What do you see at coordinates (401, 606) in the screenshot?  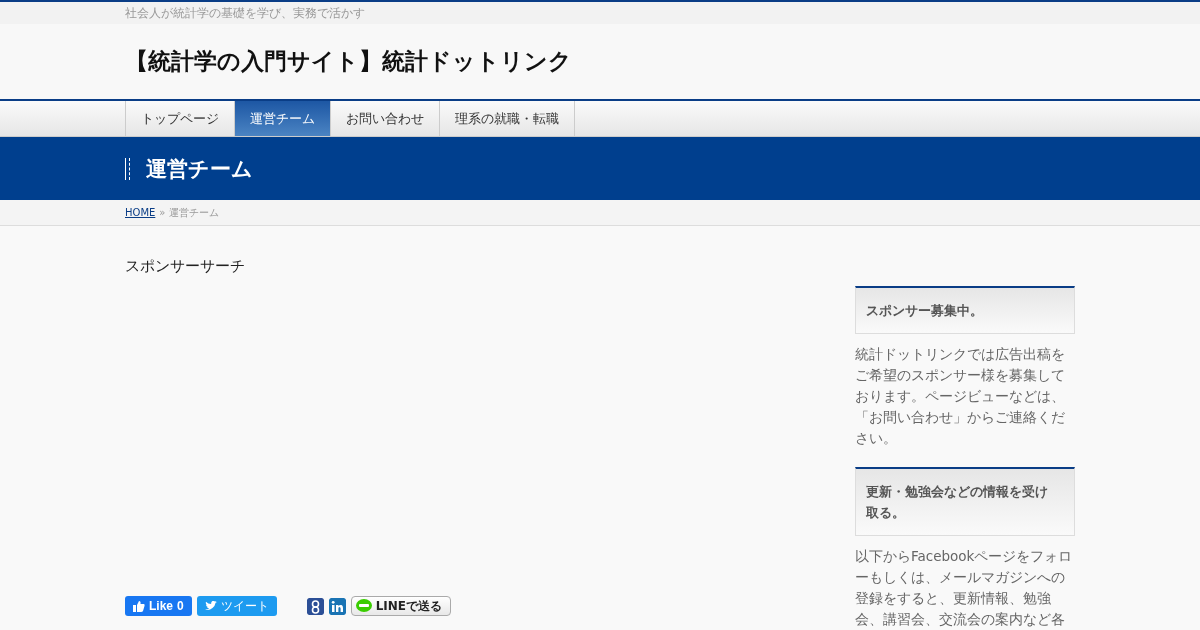 I see `line-share-button: LINEで送る` at bounding box center [401, 606].